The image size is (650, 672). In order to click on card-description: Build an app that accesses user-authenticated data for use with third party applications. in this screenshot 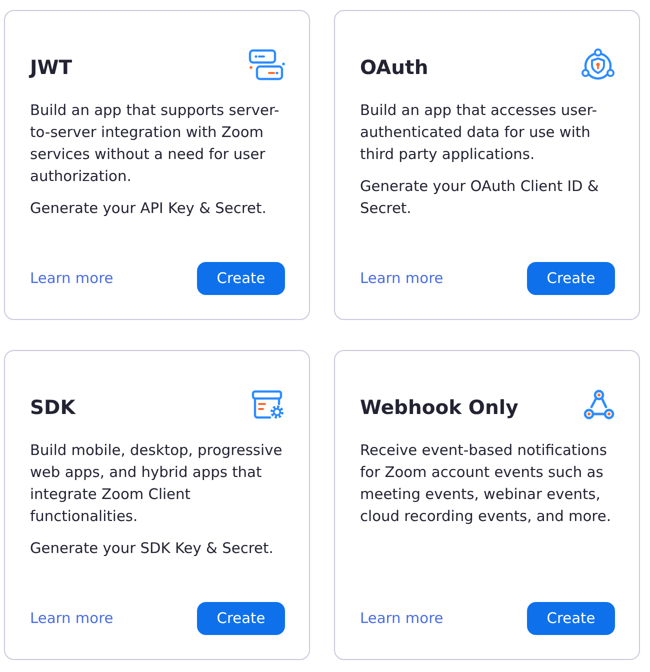, I will do `click(479, 133)`.